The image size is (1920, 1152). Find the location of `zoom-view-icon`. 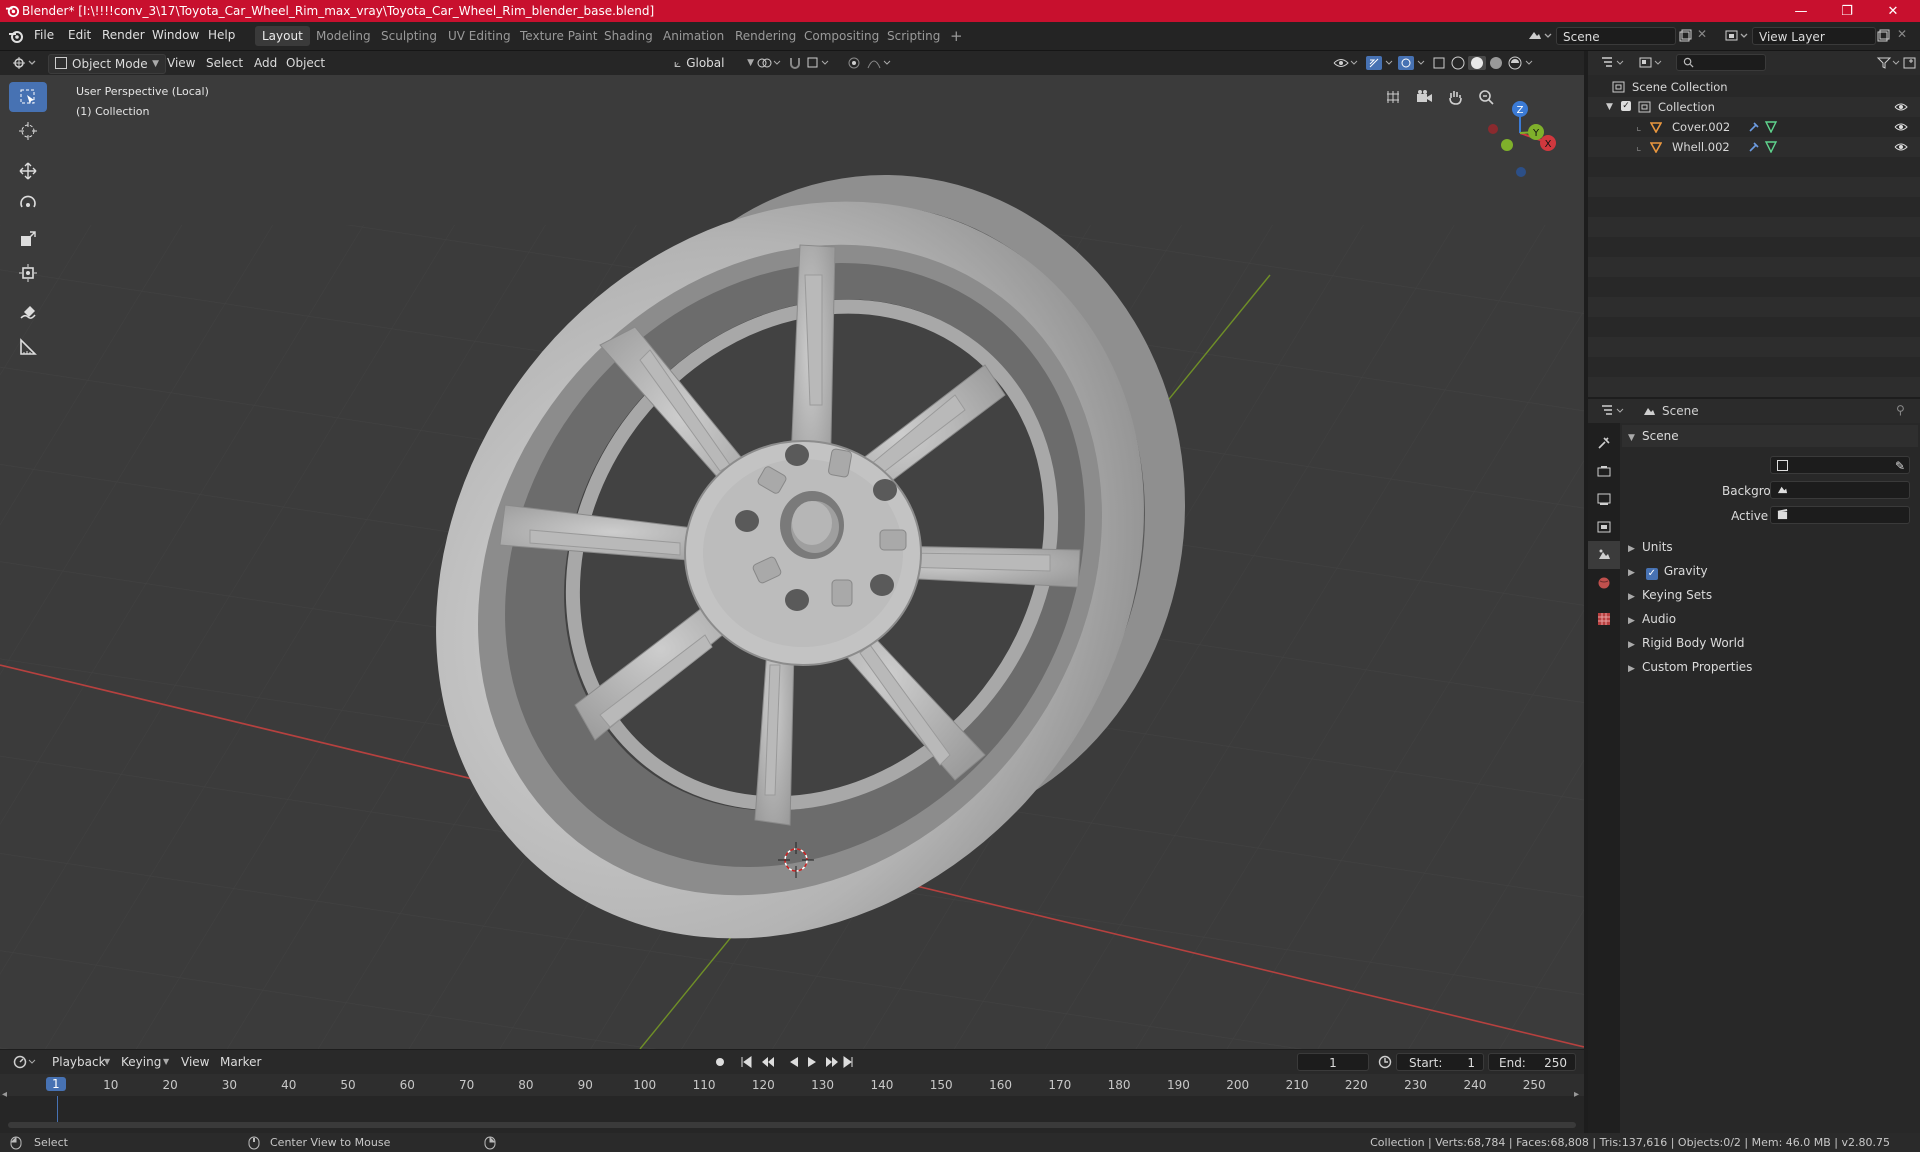

zoom-view-icon is located at coordinates (1486, 97).